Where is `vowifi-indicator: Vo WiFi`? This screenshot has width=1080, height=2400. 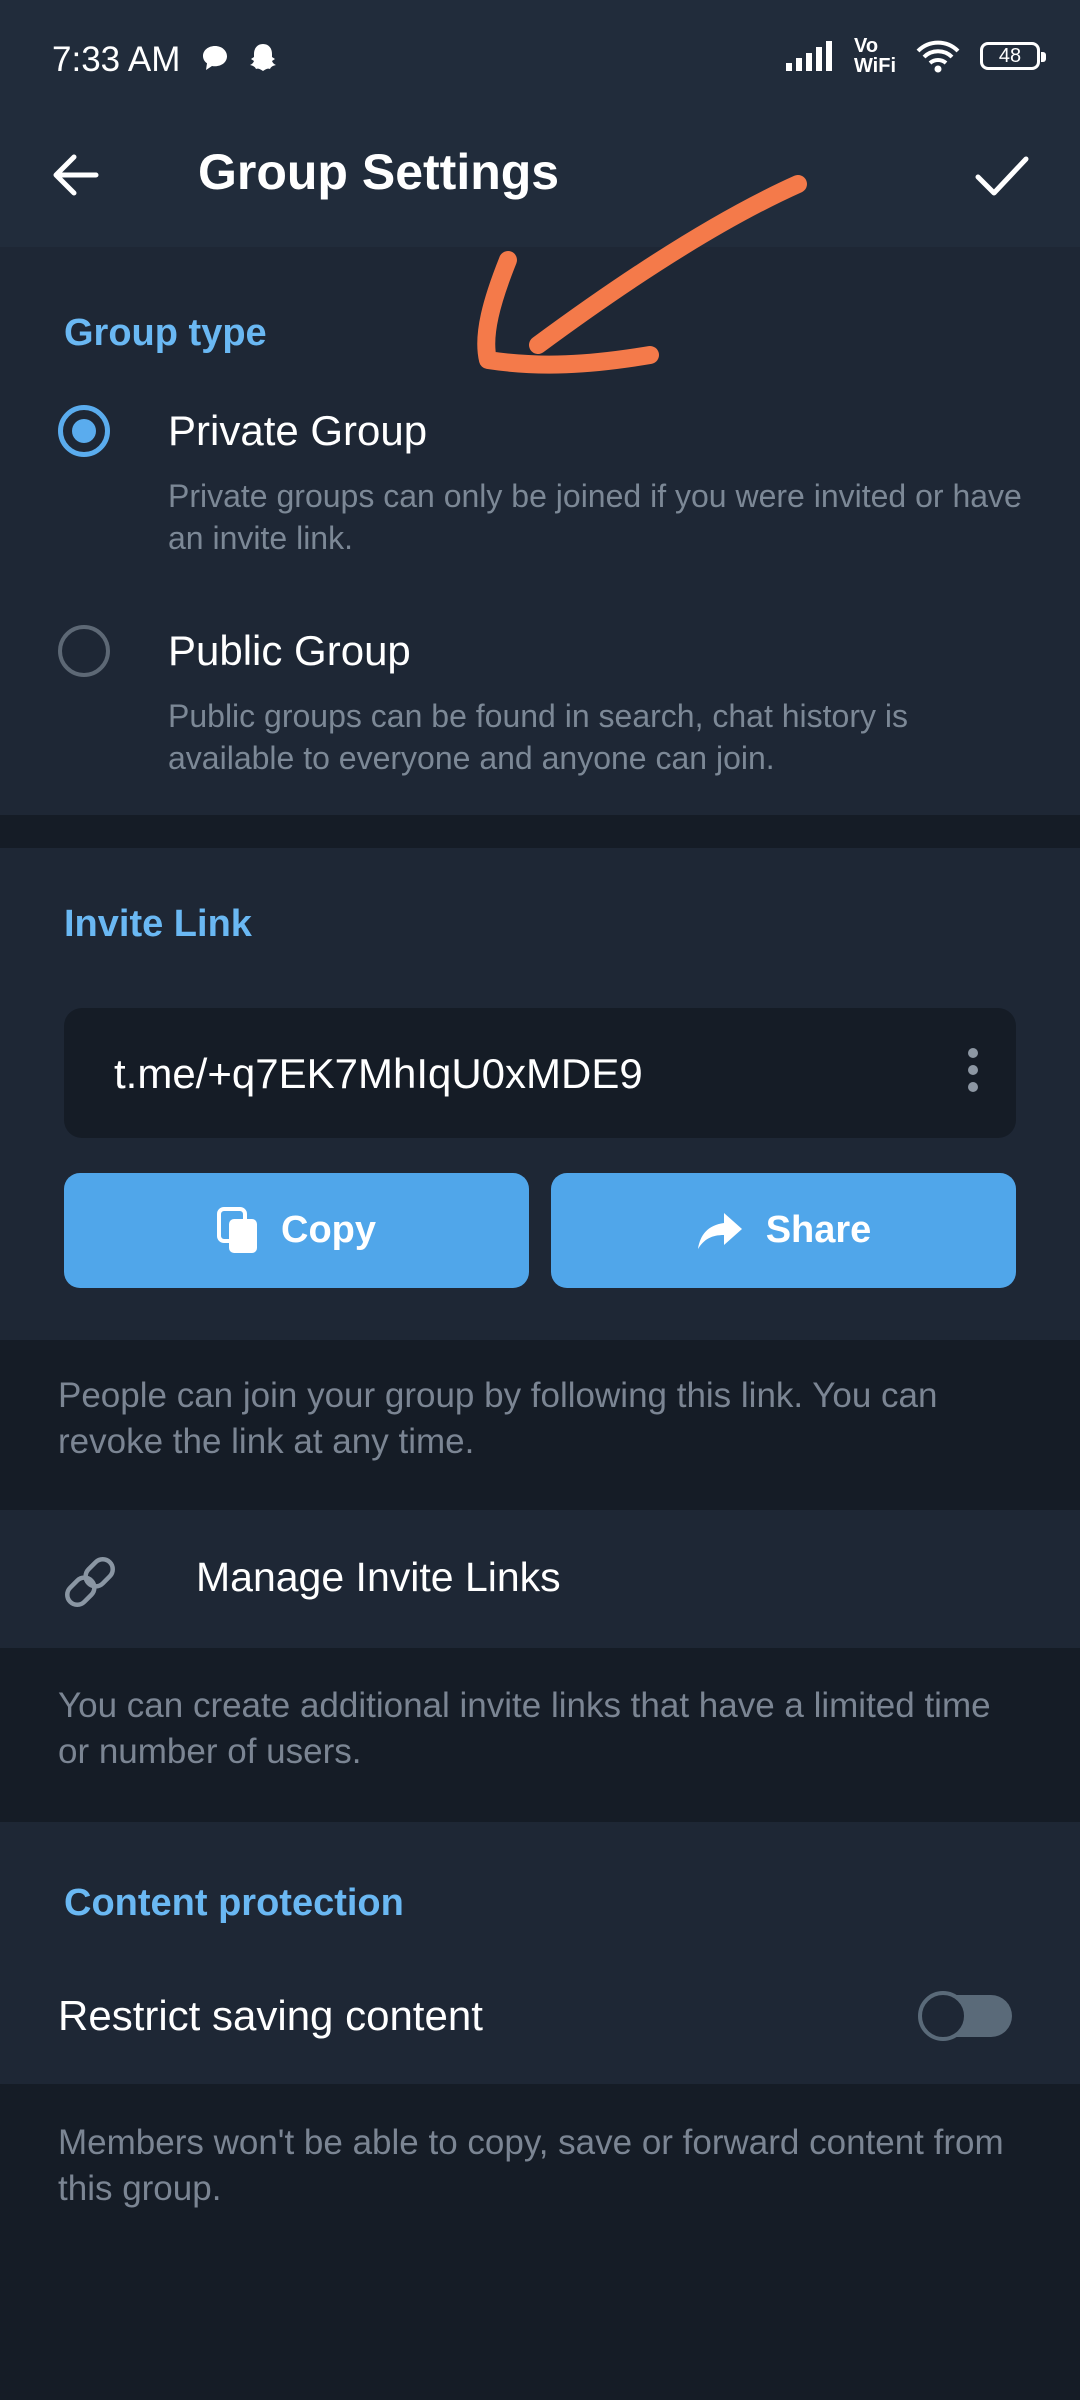 vowifi-indicator: Vo WiFi is located at coordinates (875, 56).